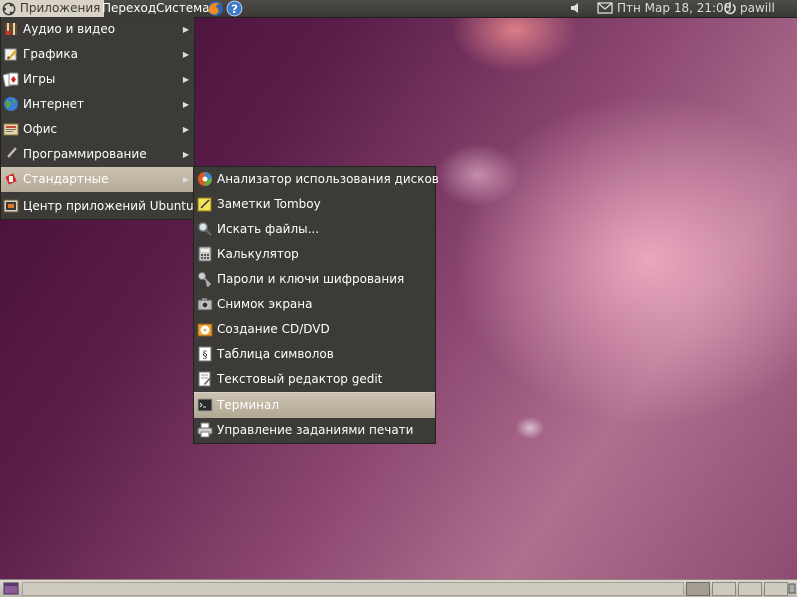  Describe the element at coordinates (205, 179) in the screenshot. I see `disk-usage-icon` at that location.